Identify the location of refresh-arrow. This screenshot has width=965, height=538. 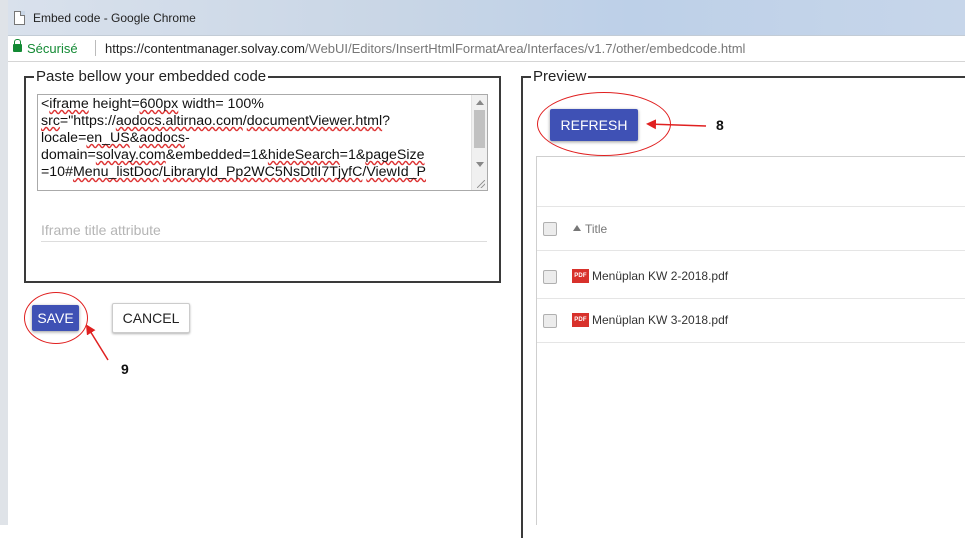
(676, 124).